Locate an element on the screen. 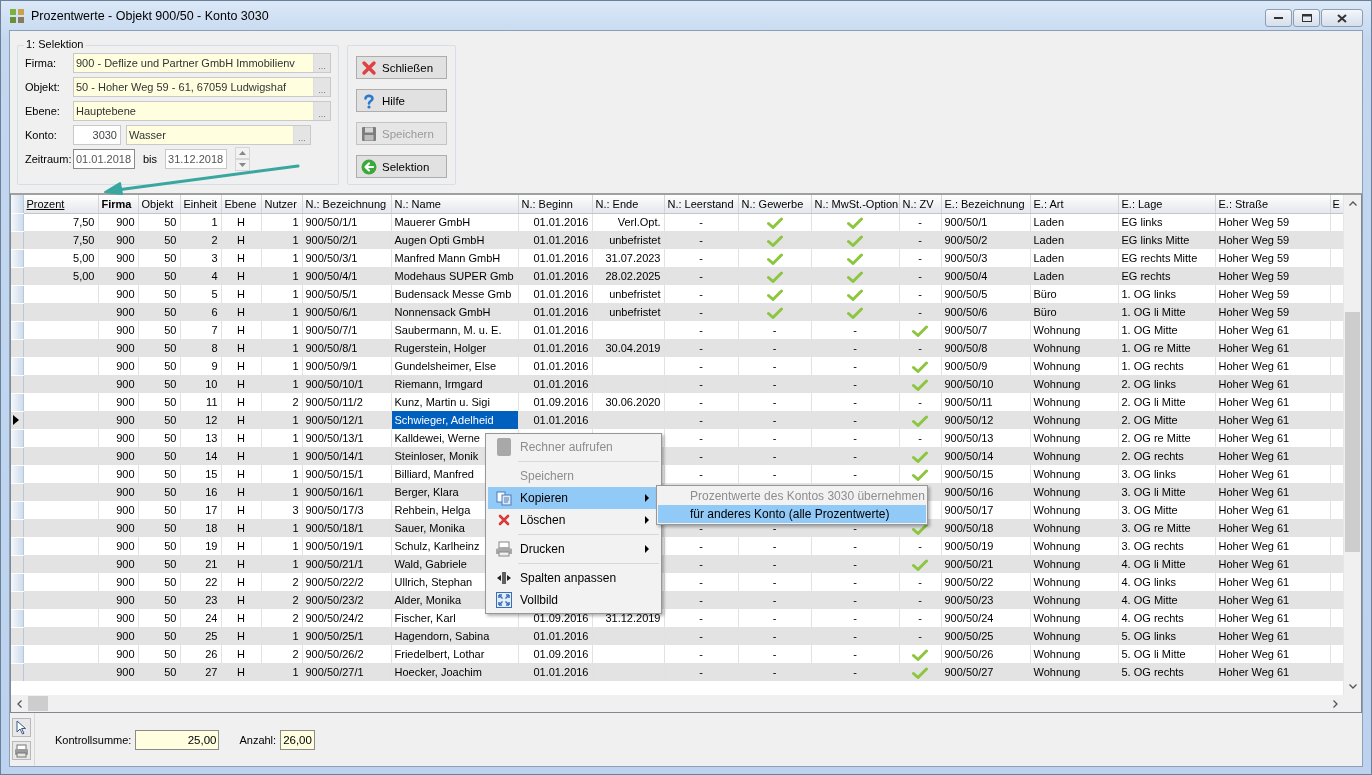 The height and width of the screenshot is (775, 1372). pointer-tool-button is located at coordinates (21, 727).